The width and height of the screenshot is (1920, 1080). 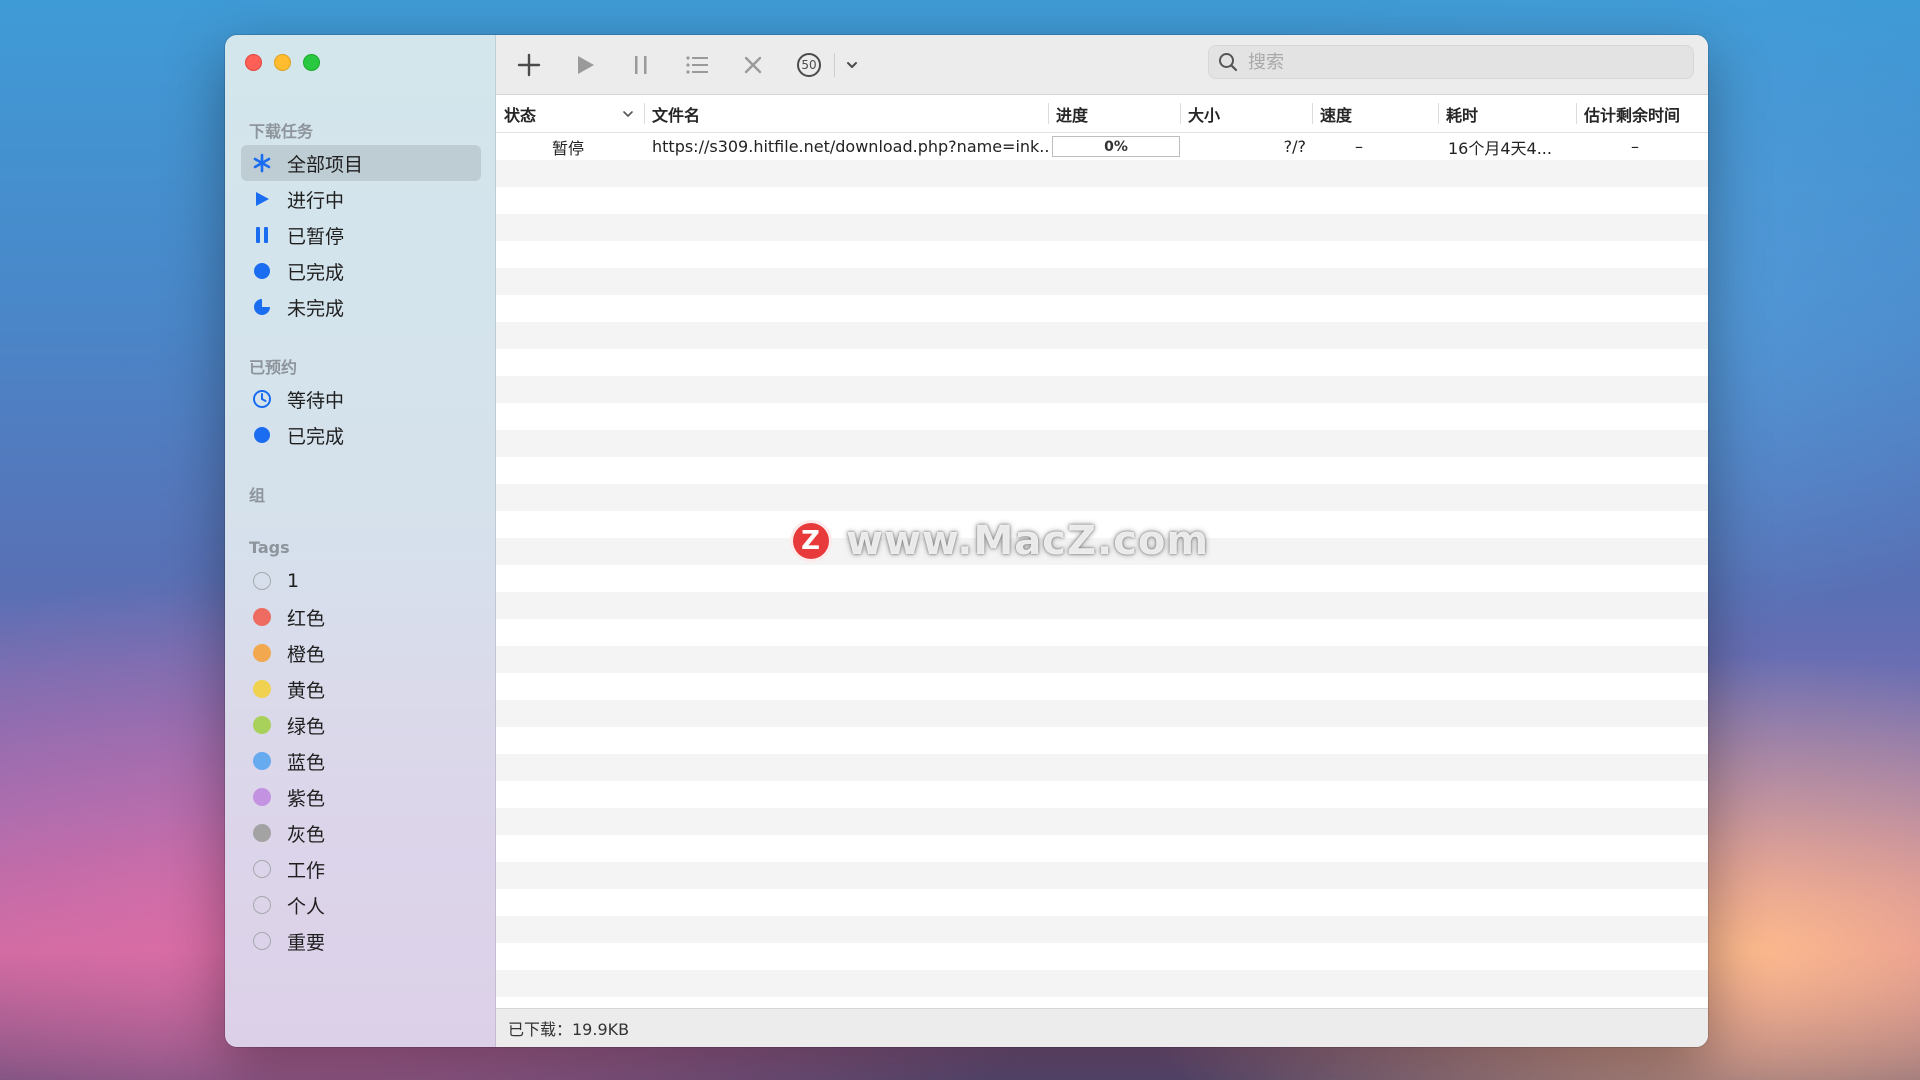 What do you see at coordinates (273, 367) in the screenshot?
I see `section-header-scheduled: 已预约` at bounding box center [273, 367].